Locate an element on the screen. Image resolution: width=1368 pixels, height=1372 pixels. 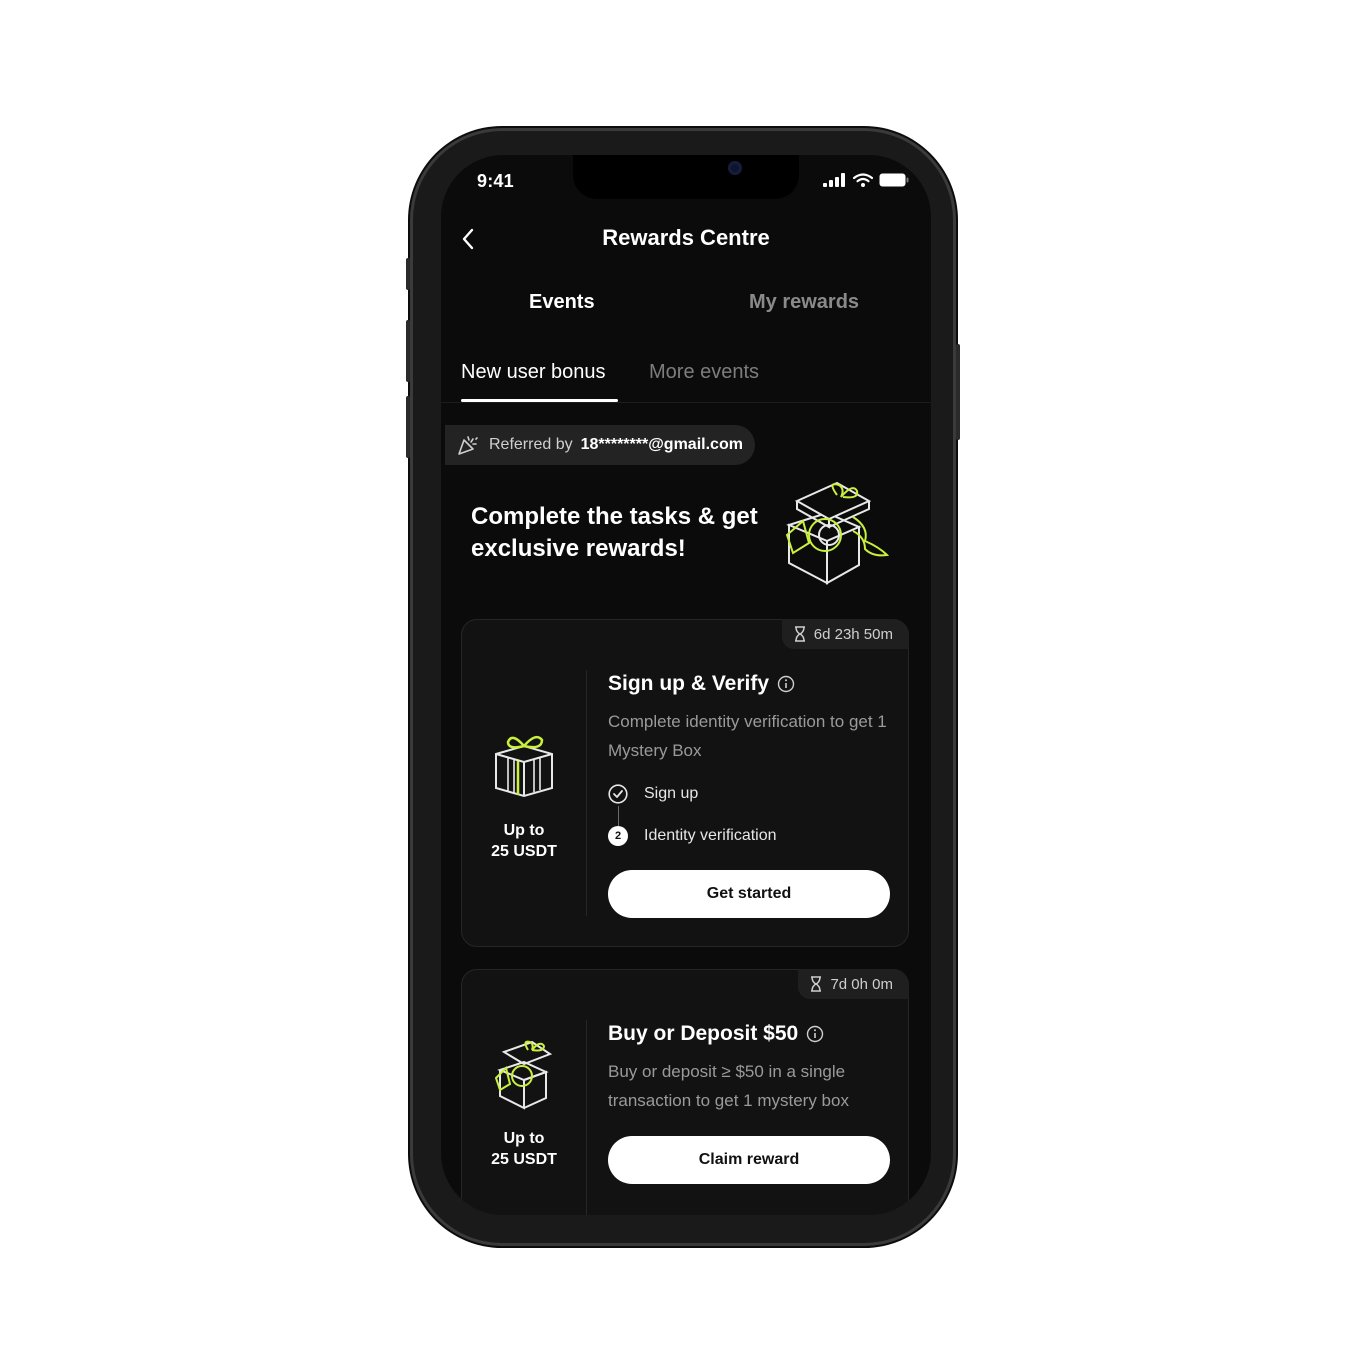
claim-reward-button: Claim reward is located at coordinates (749, 1160).